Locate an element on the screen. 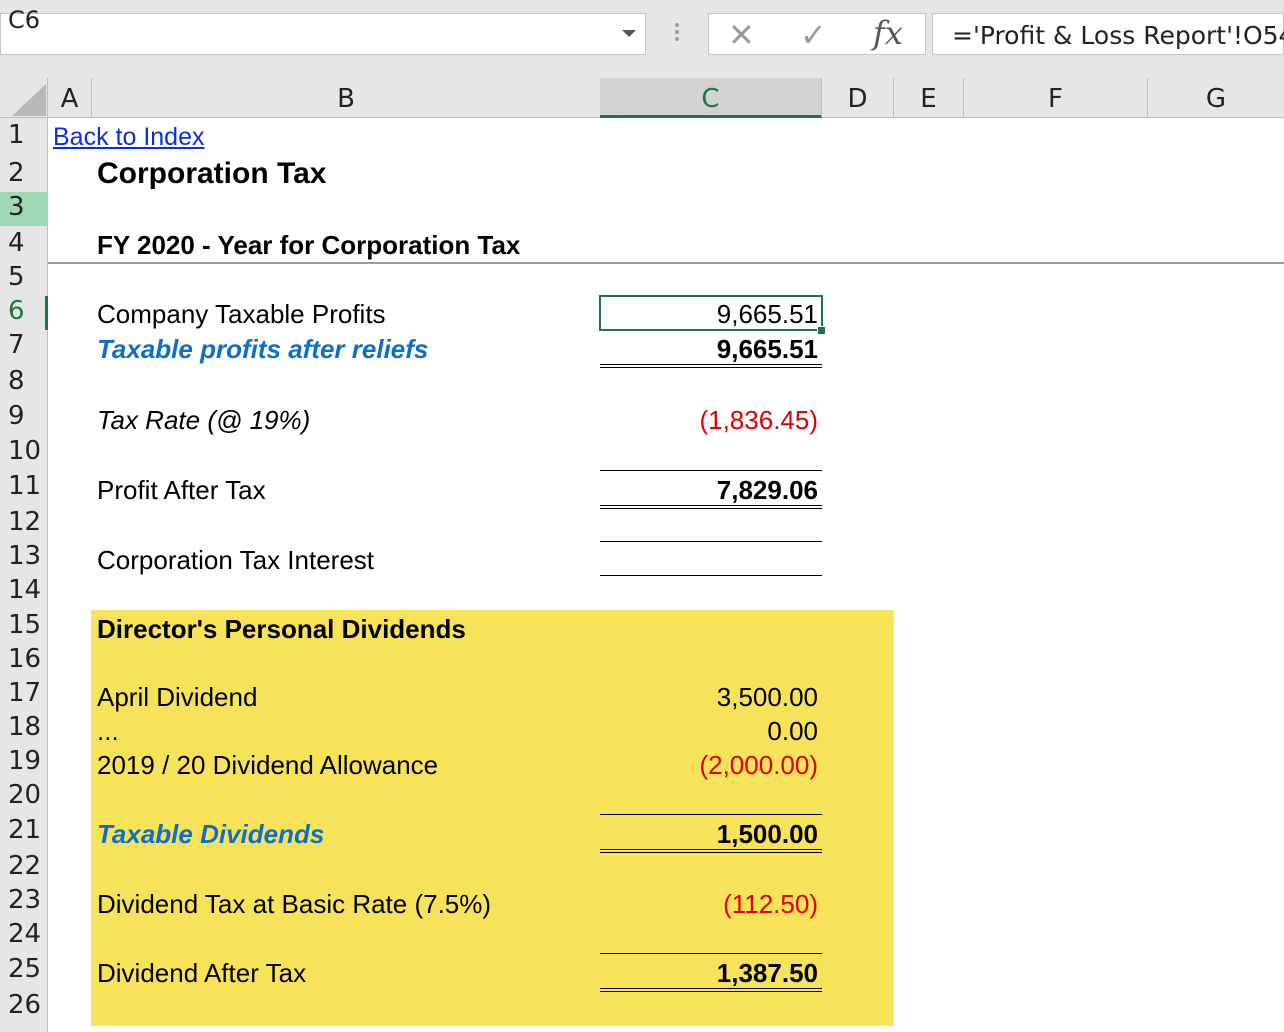  row-header-4: 4 is located at coordinates (24, 243).